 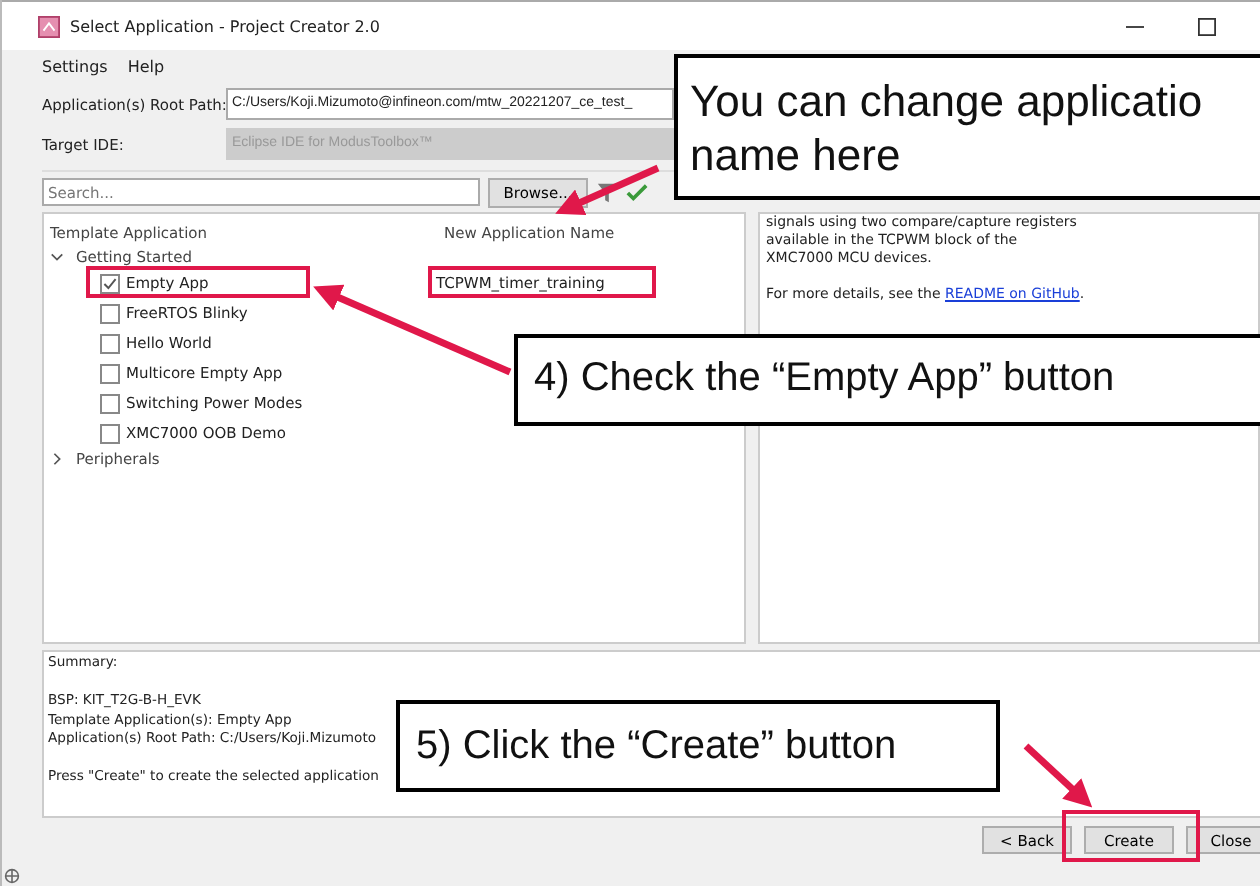 I want to click on globe-icon, so click(x=12, y=876).